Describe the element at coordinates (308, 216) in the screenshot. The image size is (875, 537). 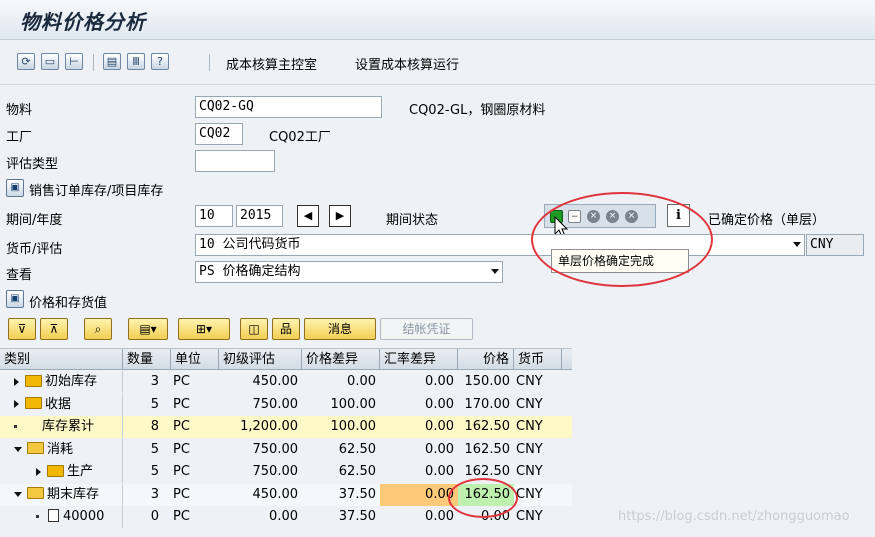
I see `previous-period-button: ◀` at that location.